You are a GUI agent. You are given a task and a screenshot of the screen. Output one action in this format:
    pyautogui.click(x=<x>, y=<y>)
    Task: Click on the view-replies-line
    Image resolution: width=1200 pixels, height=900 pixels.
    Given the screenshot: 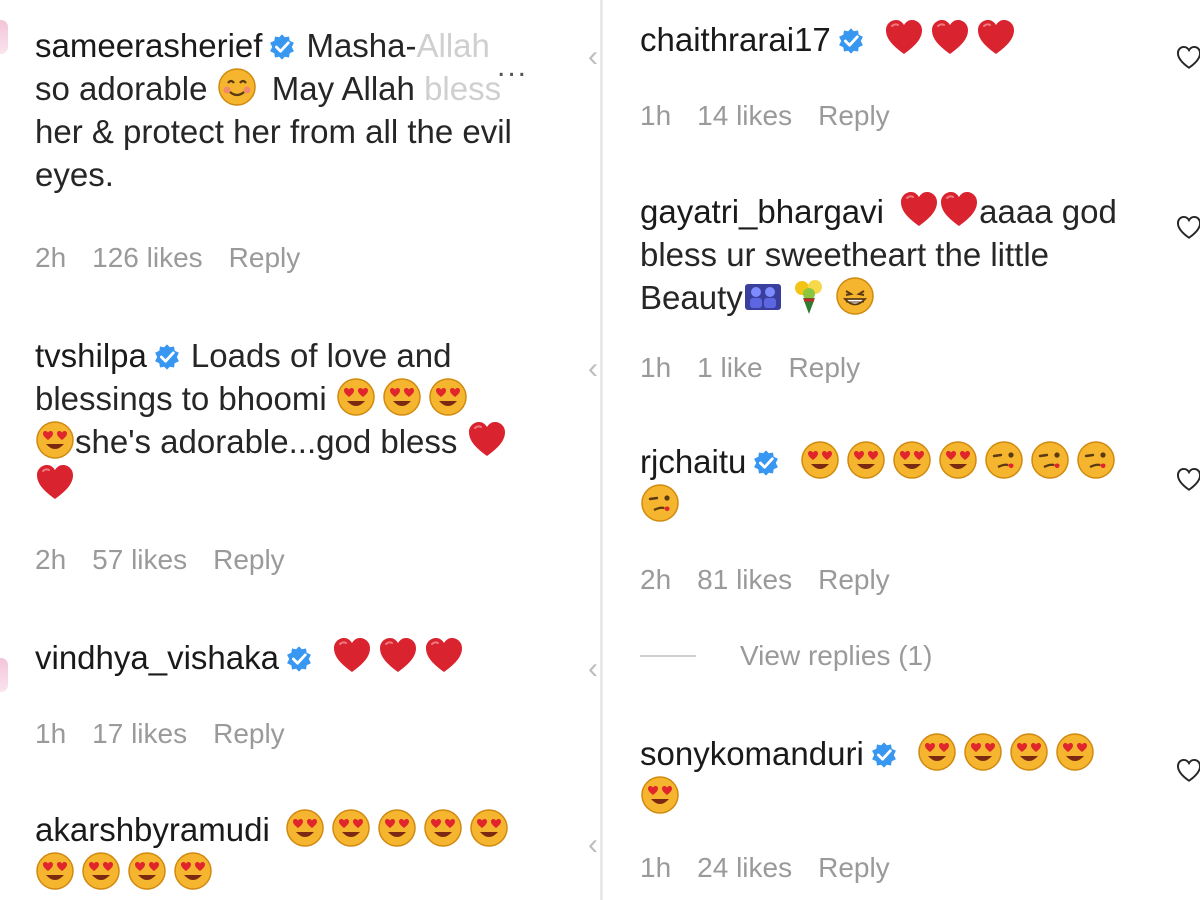 What is the action you would take?
    pyautogui.click(x=668, y=656)
    